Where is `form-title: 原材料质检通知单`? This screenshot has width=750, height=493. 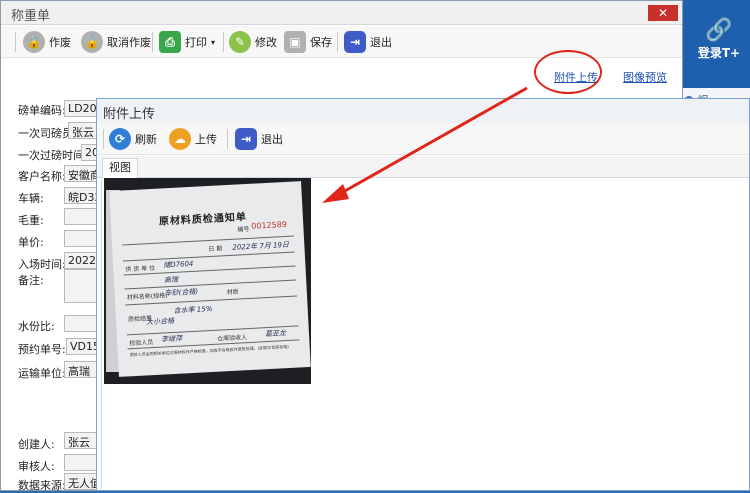 form-title: 原材料质检通知单 is located at coordinates (203, 219).